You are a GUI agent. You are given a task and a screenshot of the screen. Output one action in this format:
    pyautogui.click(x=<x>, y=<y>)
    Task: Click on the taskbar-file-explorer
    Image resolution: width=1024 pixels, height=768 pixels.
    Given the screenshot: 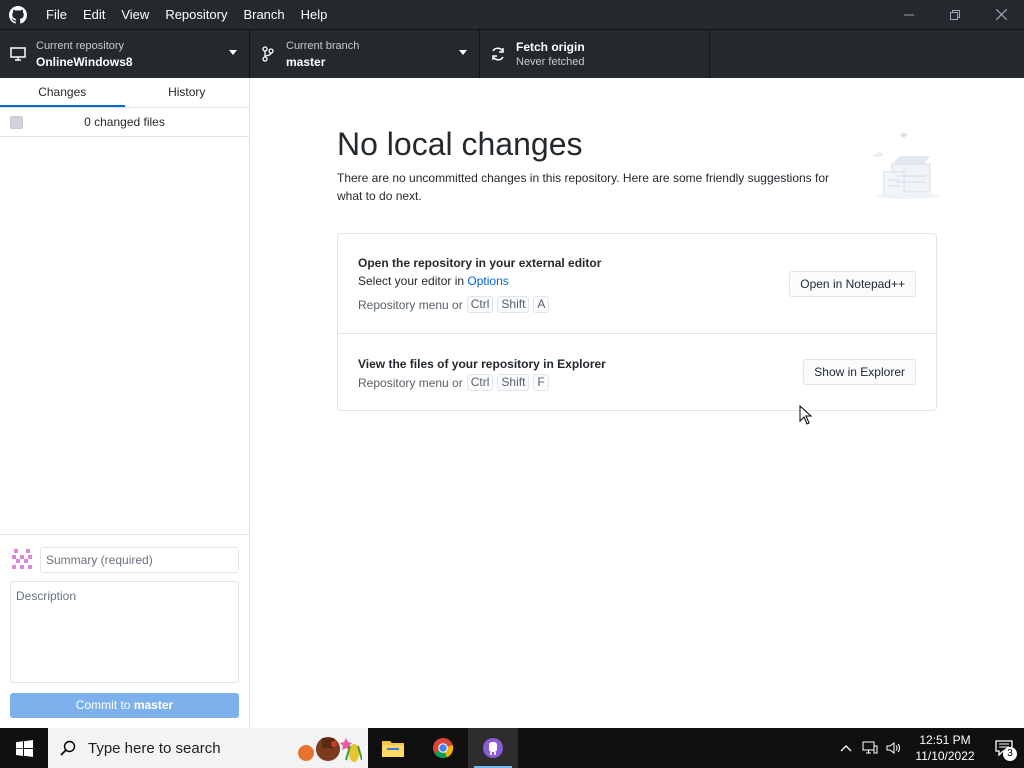 What is the action you would take?
    pyautogui.click(x=393, y=748)
    